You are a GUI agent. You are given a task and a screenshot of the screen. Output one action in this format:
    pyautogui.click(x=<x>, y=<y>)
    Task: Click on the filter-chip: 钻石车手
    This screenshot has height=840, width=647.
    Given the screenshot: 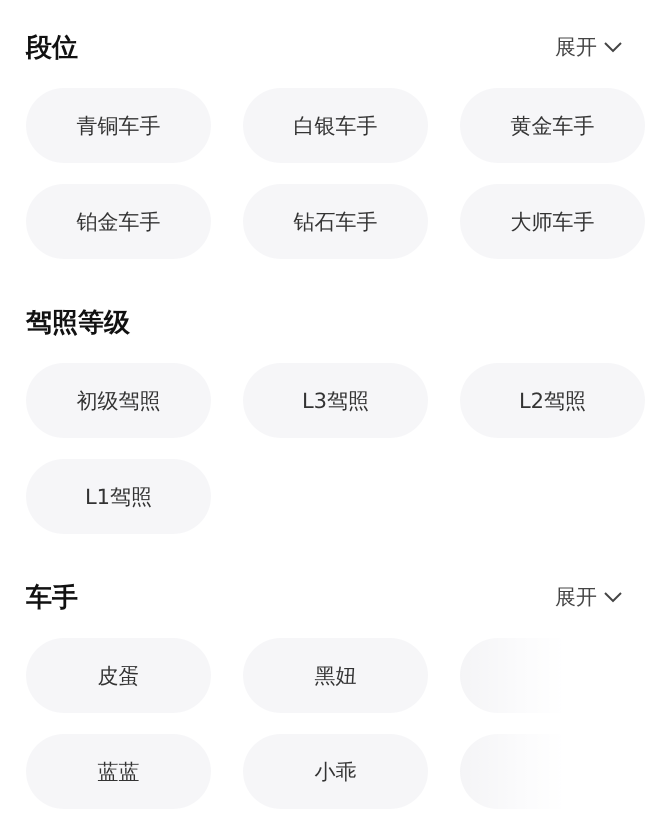 What is the action you would take?
    pyautogui.click(x=335, y=221)
    